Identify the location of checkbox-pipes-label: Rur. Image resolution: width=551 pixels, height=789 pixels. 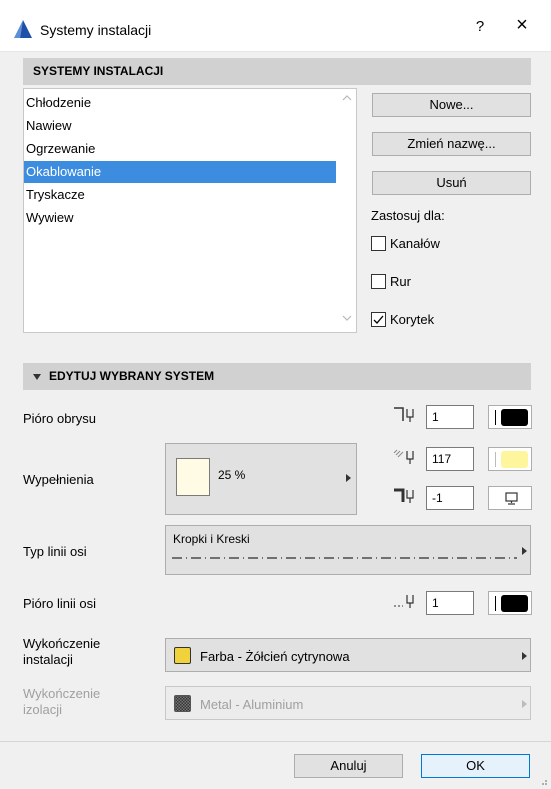
(400, 281).